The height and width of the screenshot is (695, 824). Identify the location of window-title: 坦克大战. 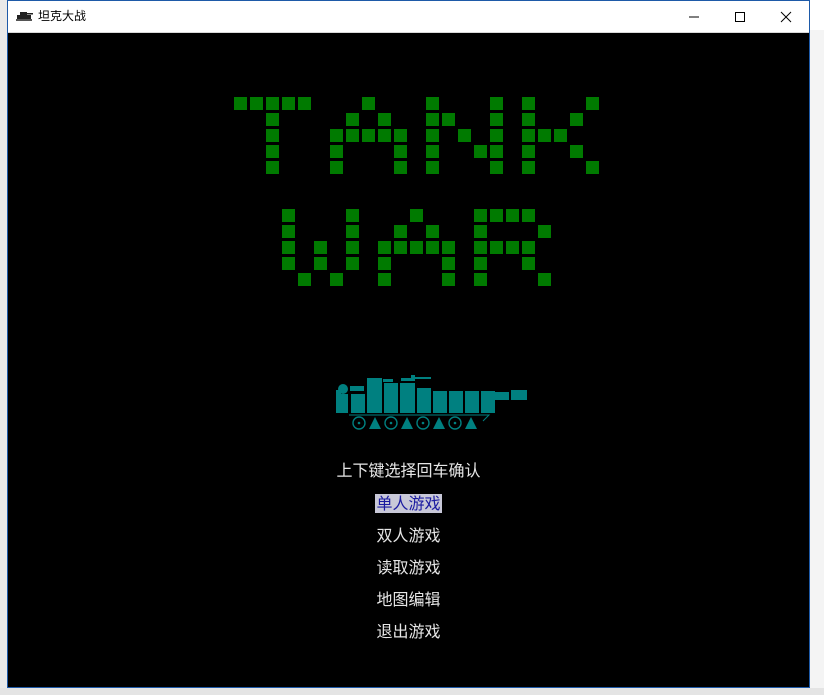
(62, 16).